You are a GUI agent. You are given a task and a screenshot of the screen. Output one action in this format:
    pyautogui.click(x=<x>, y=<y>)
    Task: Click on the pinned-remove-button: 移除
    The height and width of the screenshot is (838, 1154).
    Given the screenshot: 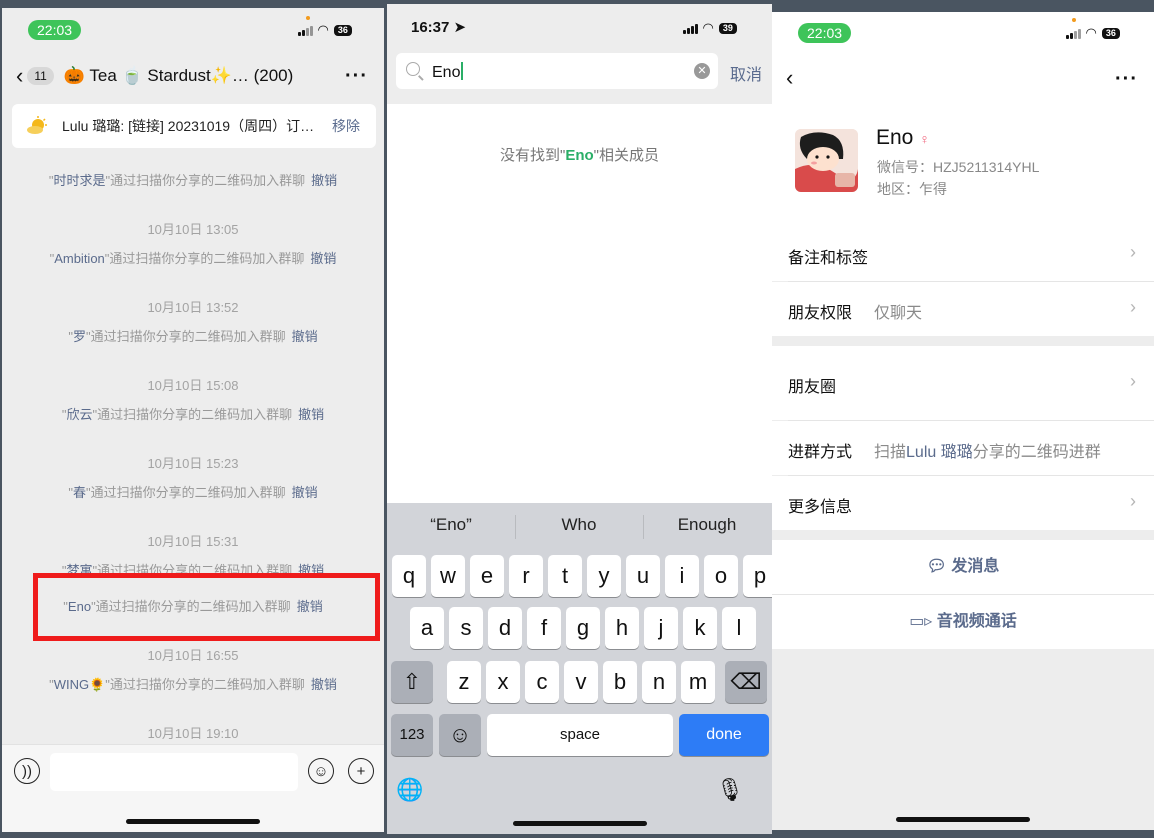 What is the action you would take?
    pyautogui.click(x=346, y=126)
    